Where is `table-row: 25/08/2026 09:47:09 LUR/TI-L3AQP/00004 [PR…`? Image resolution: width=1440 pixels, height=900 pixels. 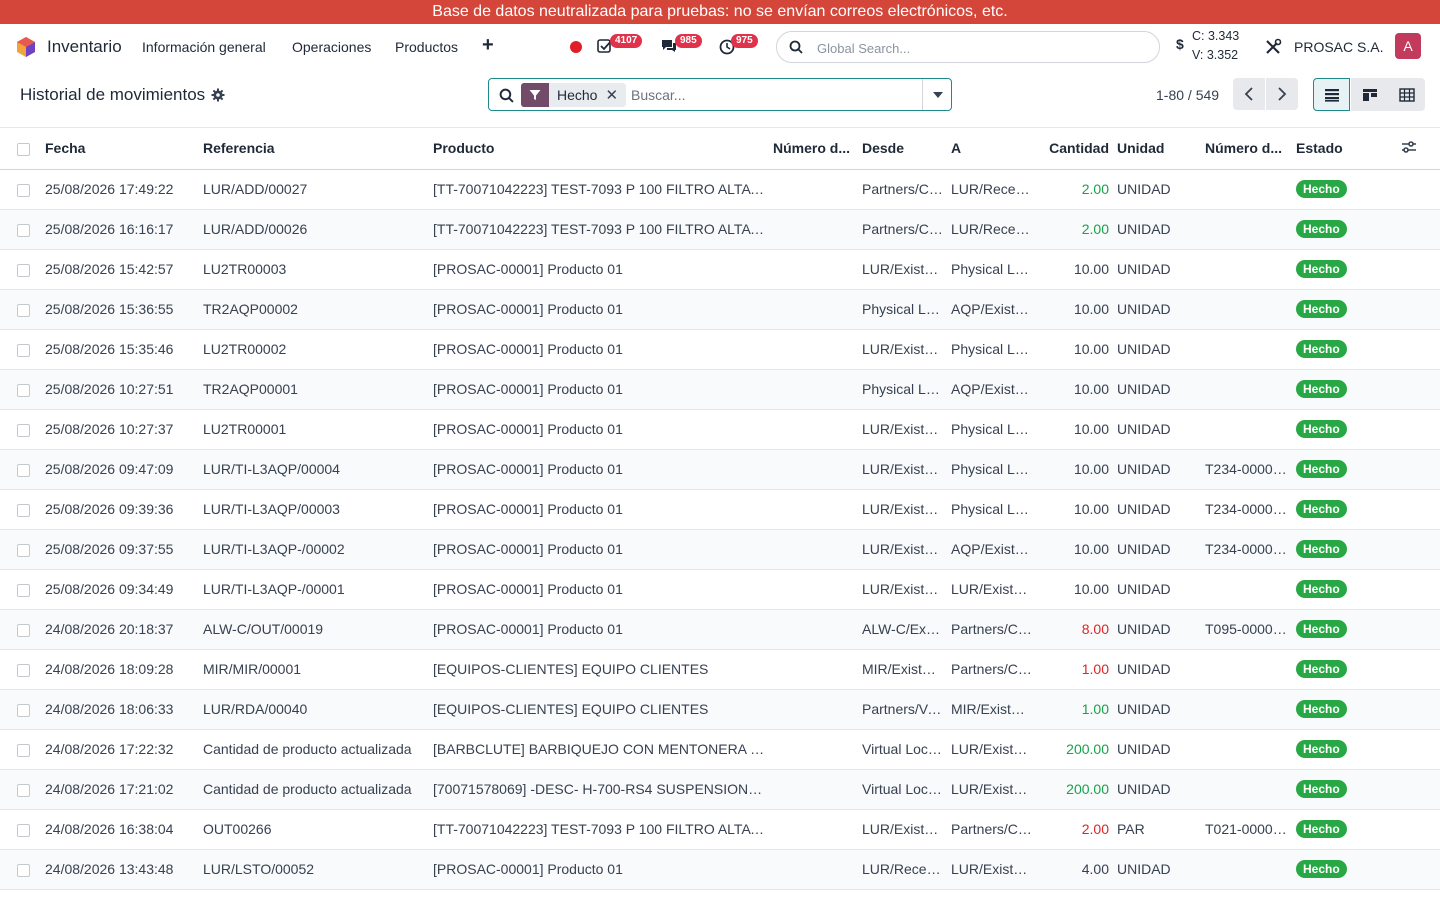 table-row: 25/08/2026 09:47:09 LUR/TI-L3AQP/00004 [PR… is located at coordinates (720, 469).